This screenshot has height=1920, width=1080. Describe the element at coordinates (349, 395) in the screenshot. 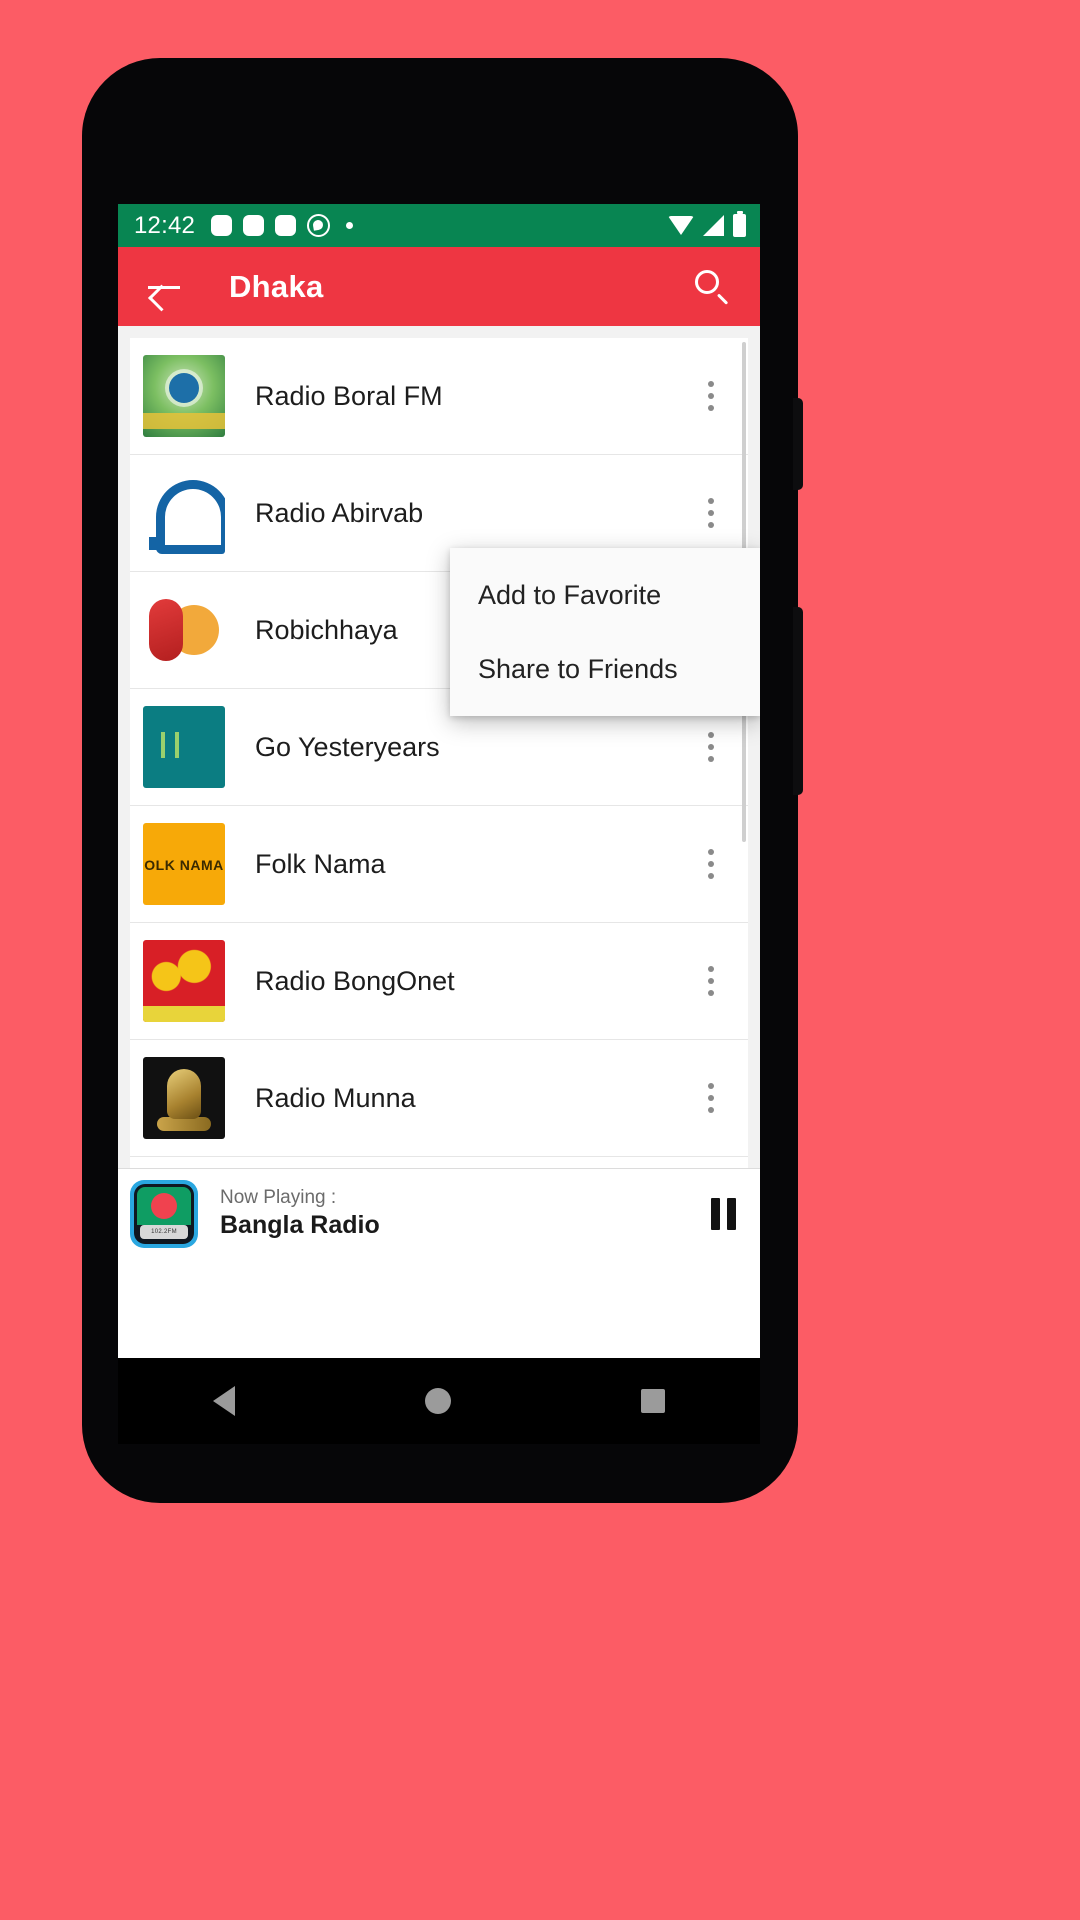

I see `station-name: Radio Boral FM` at that location.